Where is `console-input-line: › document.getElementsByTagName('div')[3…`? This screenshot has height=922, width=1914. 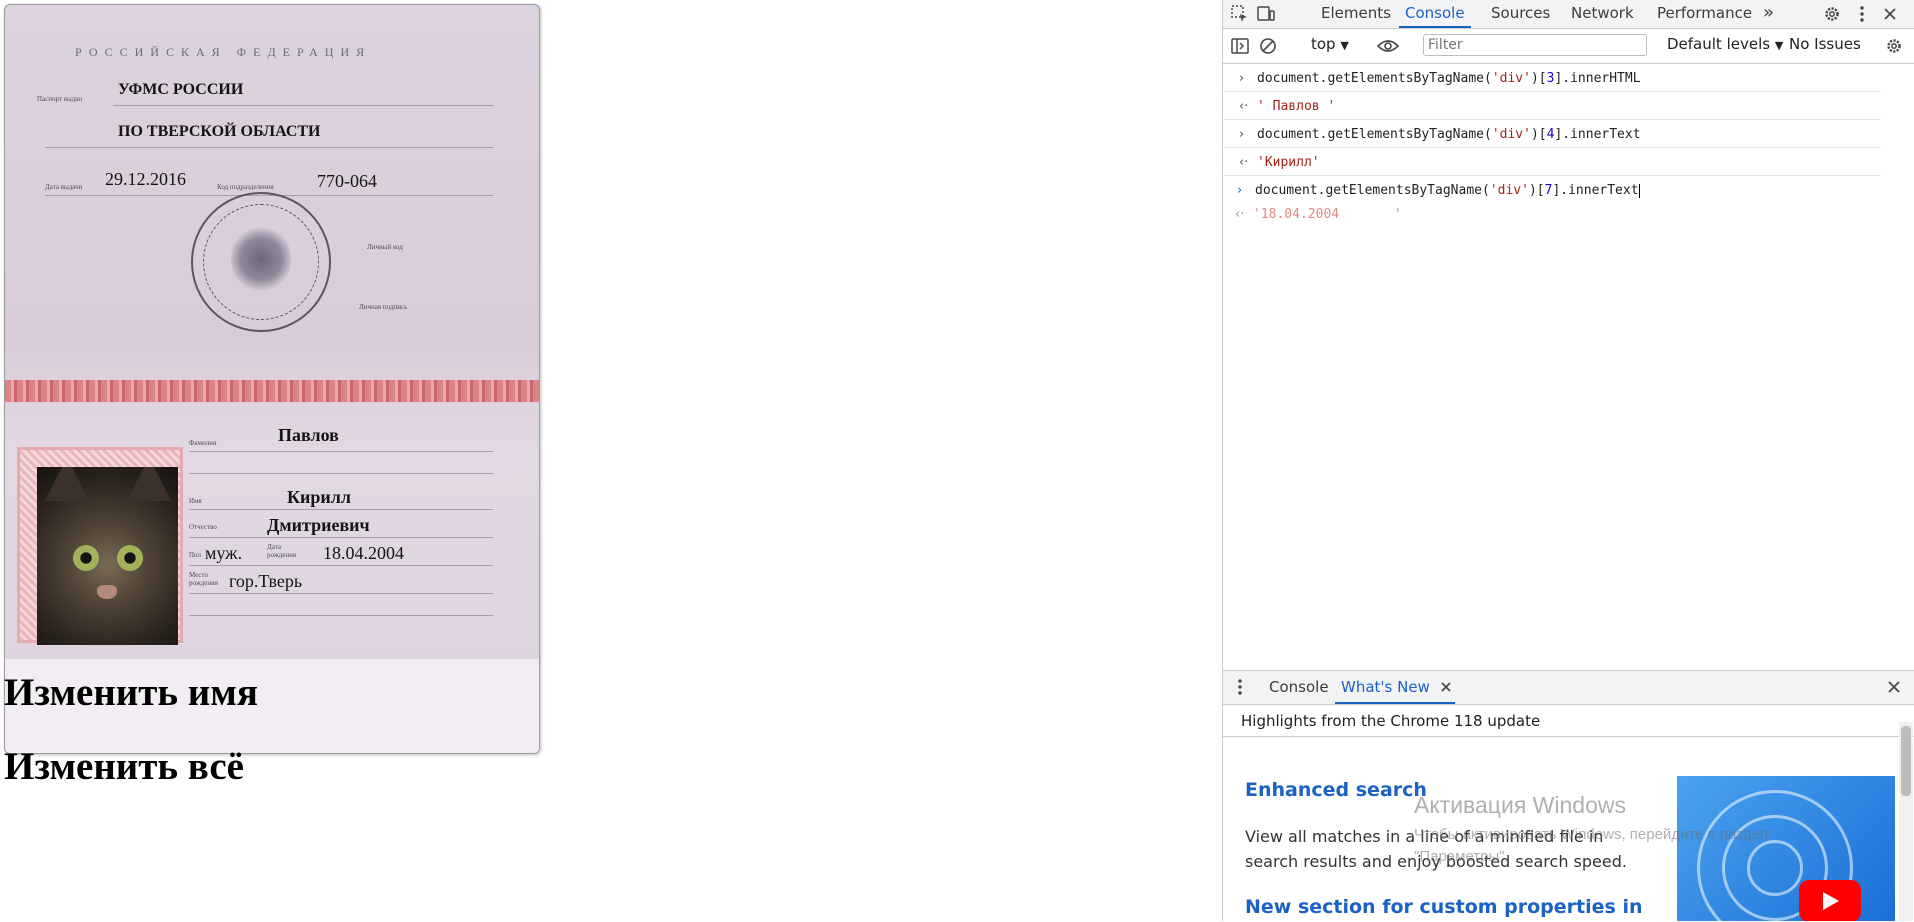 console-input-line: › document.getElementsByTagName('div')[3… is located at coordinates (1552, 78).